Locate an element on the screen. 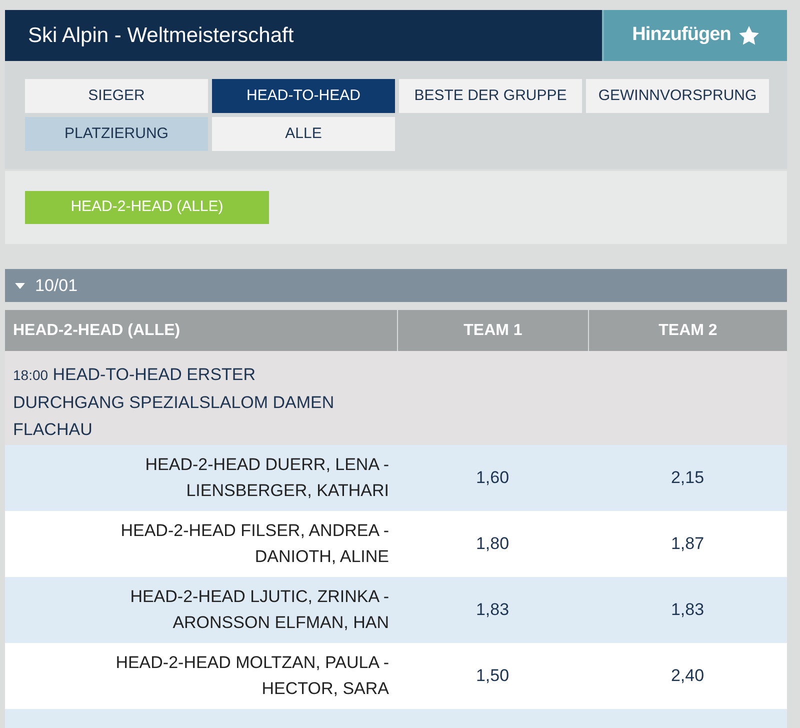  page-title: Ski Alpin - Weltmeisterschaft is located at coordinates (161, 35).